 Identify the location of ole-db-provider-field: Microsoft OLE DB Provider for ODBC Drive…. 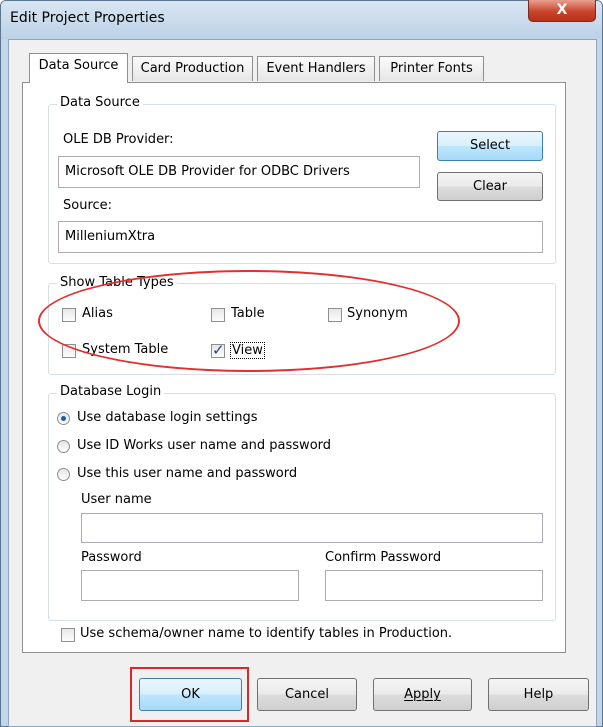
(239, 172).